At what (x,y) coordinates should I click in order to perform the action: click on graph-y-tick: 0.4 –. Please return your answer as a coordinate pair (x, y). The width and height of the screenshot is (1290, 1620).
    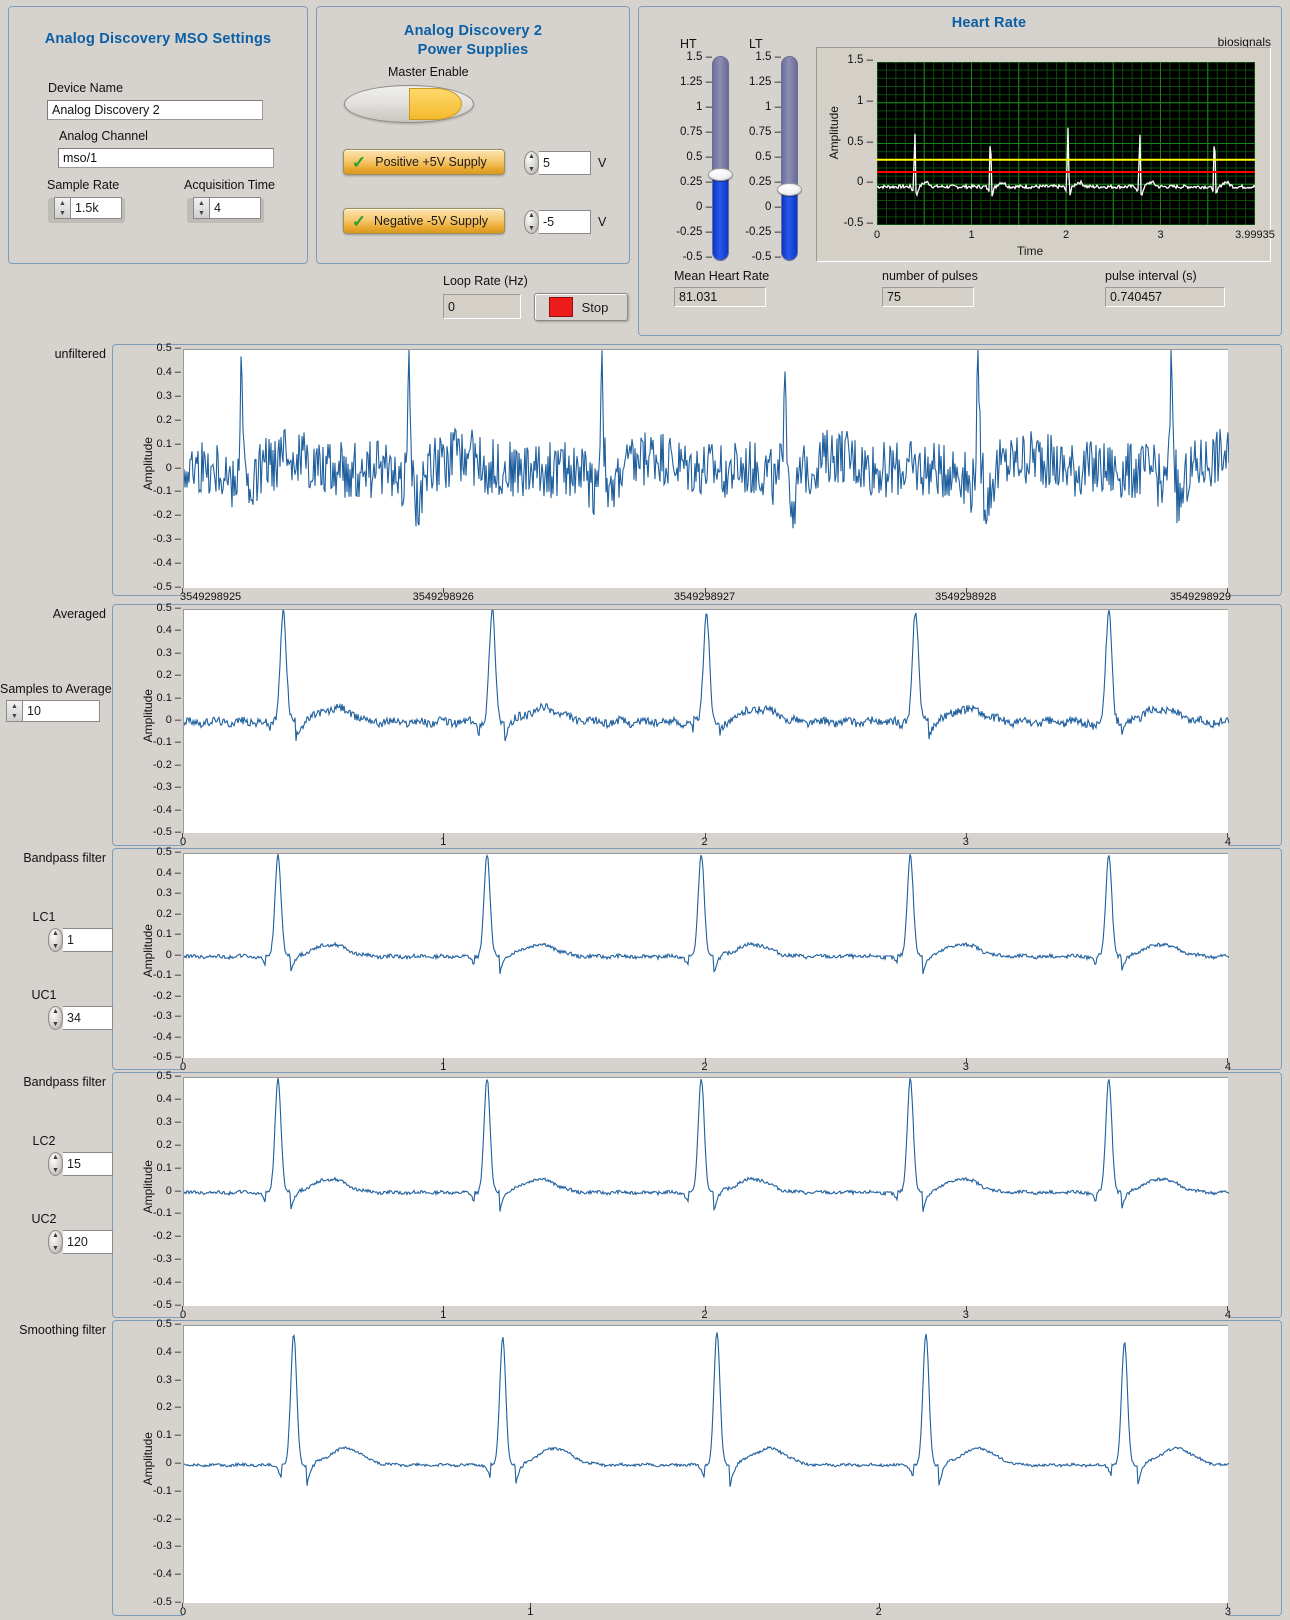
    Looking at the image, I should click on (168, 371).